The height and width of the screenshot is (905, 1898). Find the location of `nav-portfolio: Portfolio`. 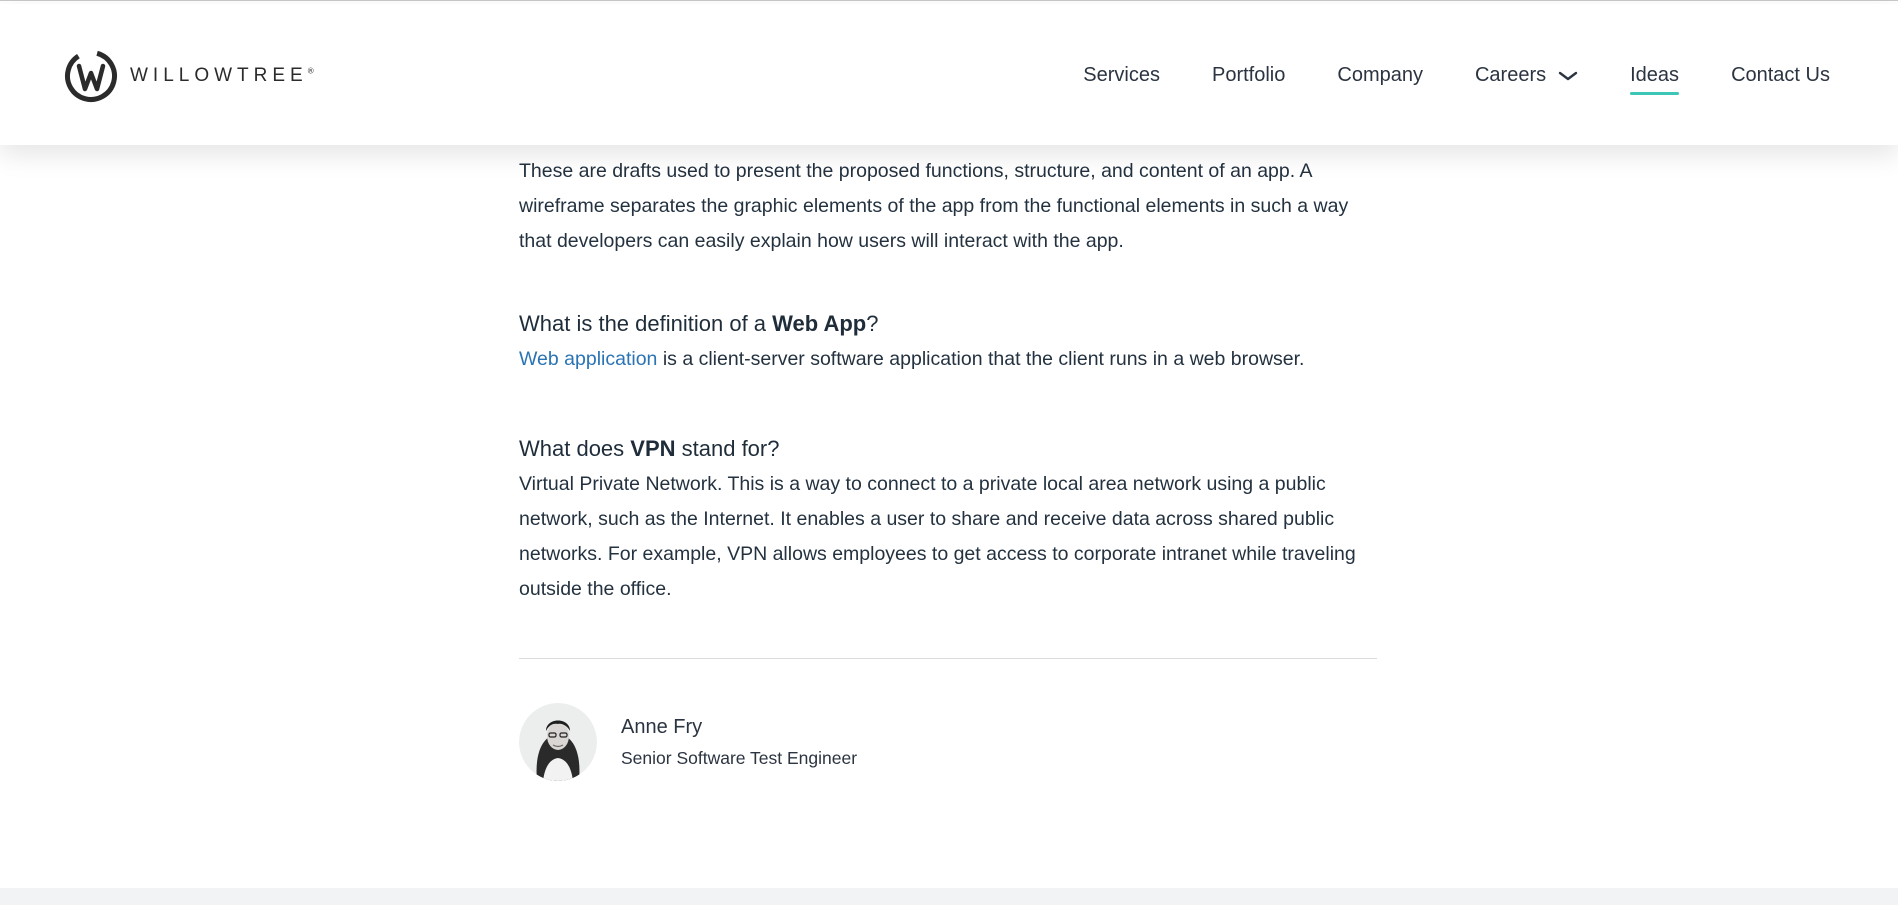

nav-portfolio: Portfolio is located at coordinates (1248, 75).